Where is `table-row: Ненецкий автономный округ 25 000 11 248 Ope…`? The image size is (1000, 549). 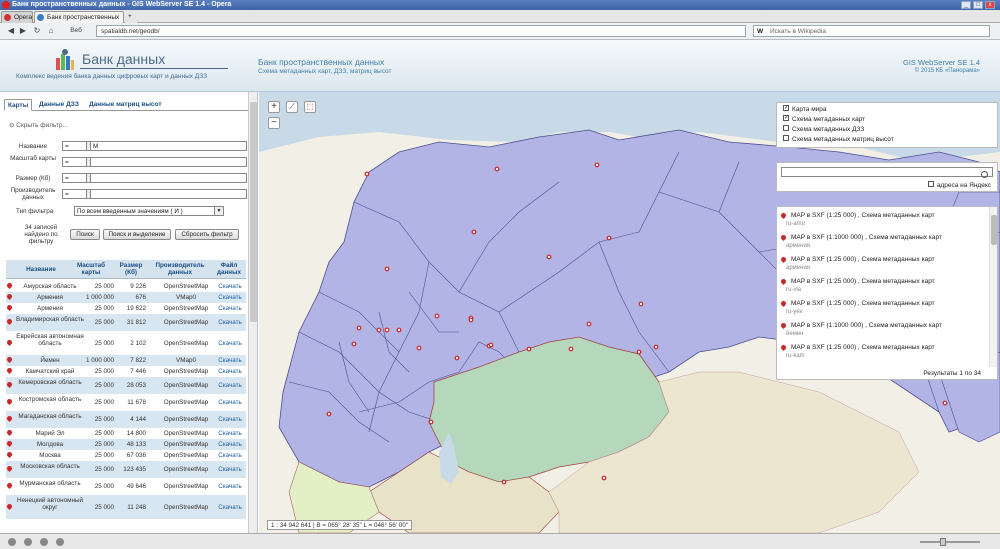 table-row: Ненецкий автономный округ 25 000 11 248 Ope… is located at coordinates (125, 507).